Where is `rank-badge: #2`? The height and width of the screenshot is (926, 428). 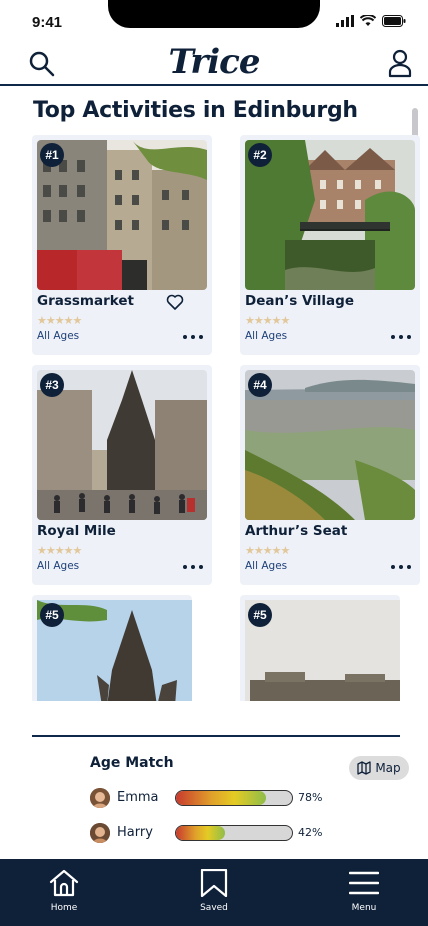
rank-badge: #2 is located at coordinates (260, 155).